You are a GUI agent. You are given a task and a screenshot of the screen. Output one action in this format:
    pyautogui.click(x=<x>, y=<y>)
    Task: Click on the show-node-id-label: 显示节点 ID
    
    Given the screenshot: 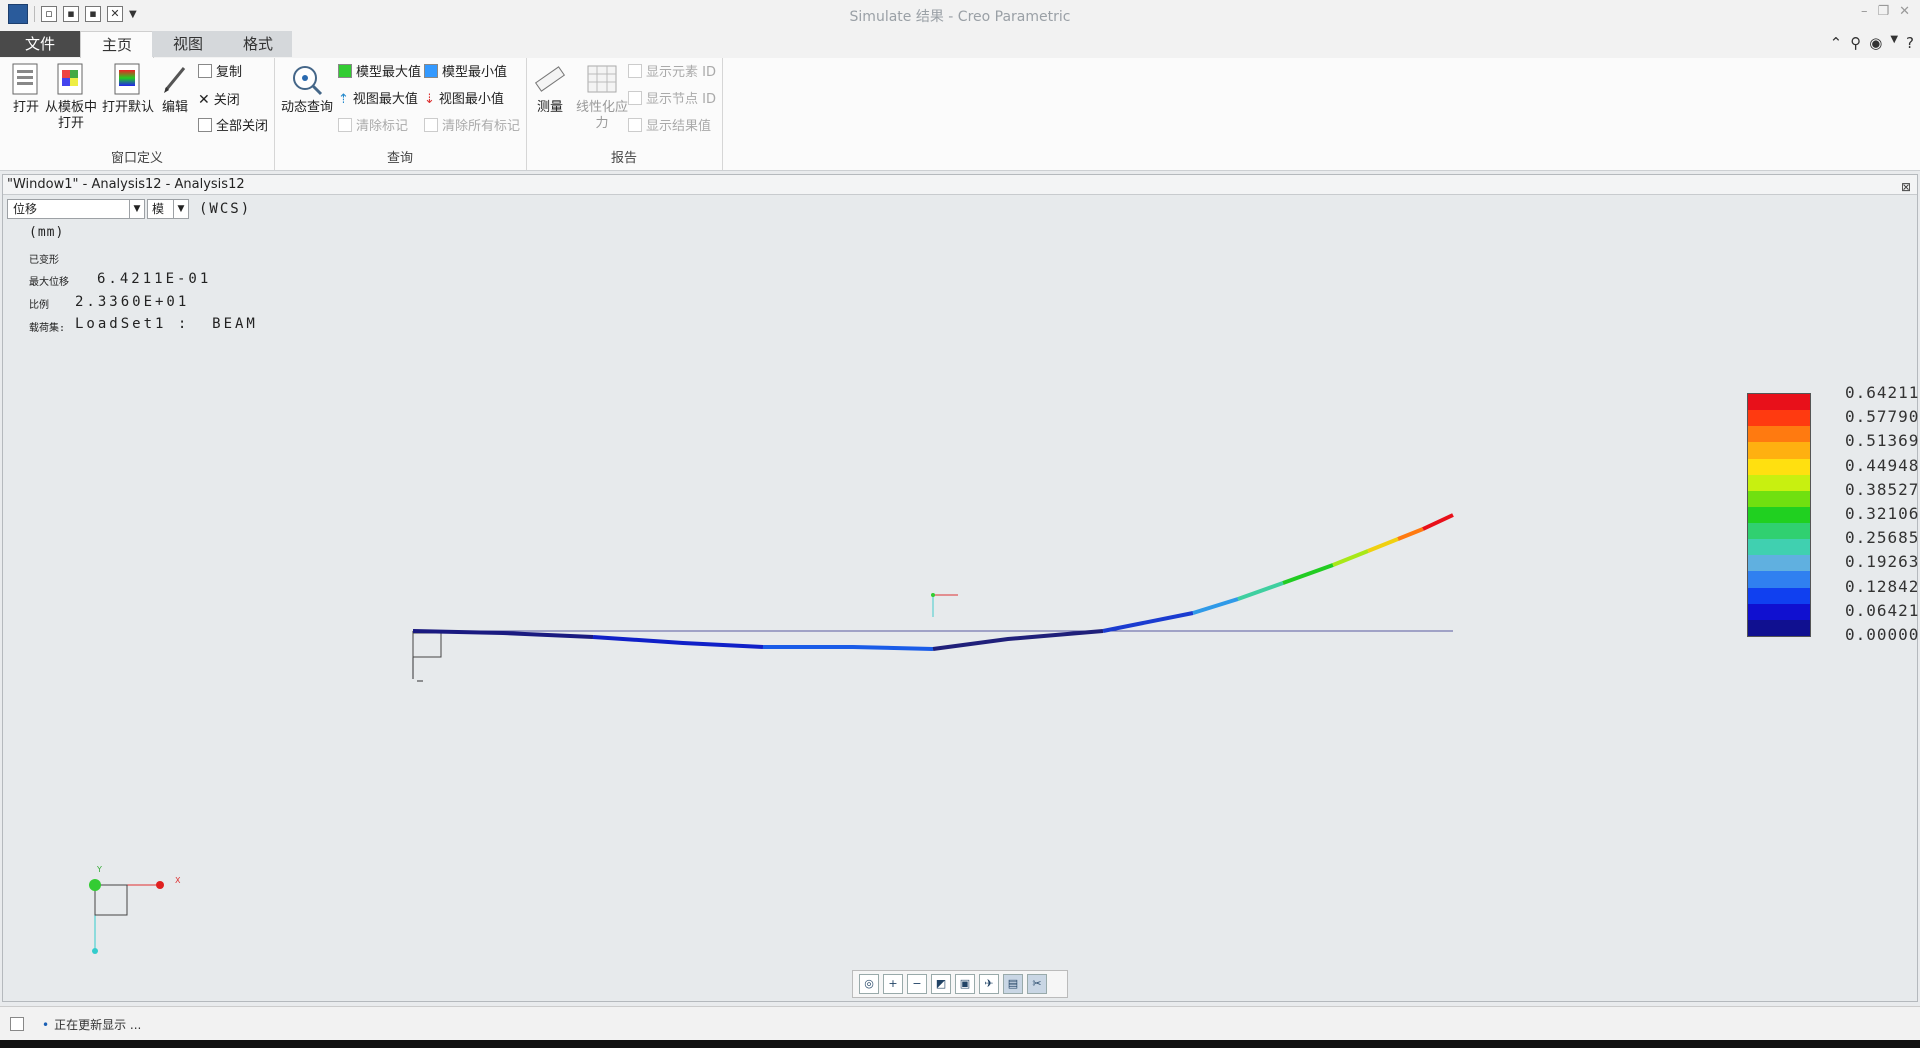 What is the action you would take?
    pyautogui.click(x=681, y=99)
    